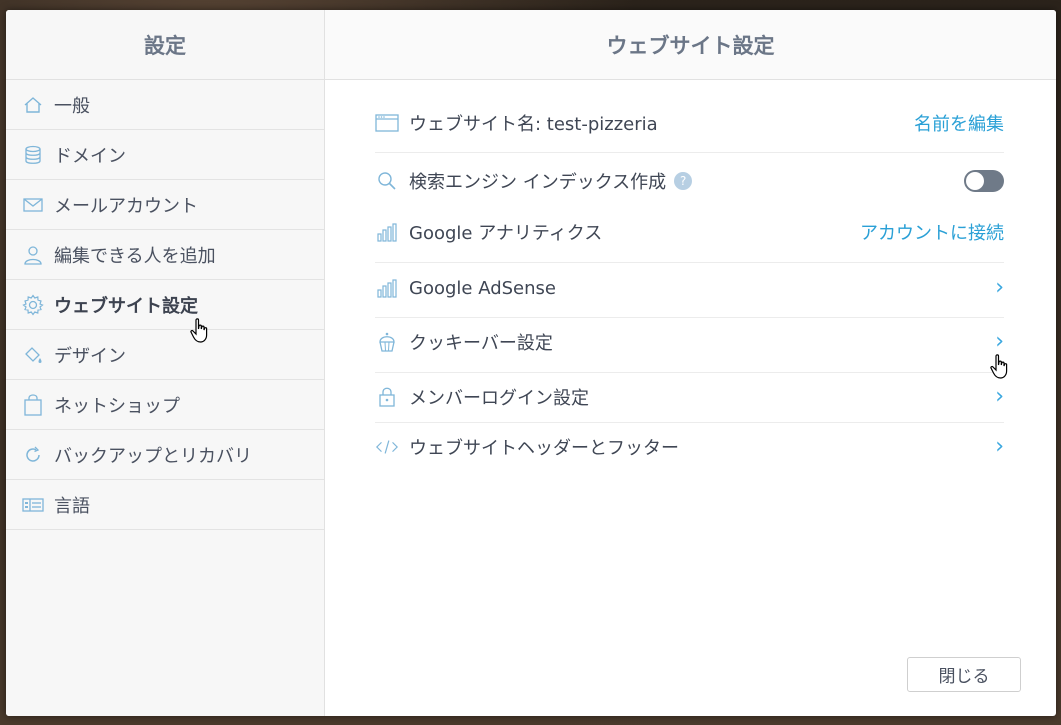  What do you see at coordinates (959, 123) in the screenshot?
I see `edit-name-link: 名前を編集` at bounding box center [959, 123].